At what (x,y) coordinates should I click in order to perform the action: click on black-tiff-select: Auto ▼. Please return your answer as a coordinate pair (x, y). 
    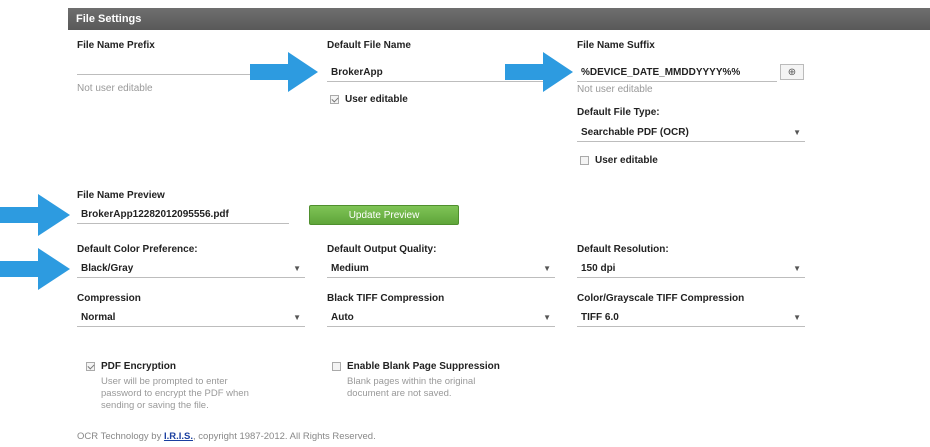
    Looking at the image, I should click on (441, 317).